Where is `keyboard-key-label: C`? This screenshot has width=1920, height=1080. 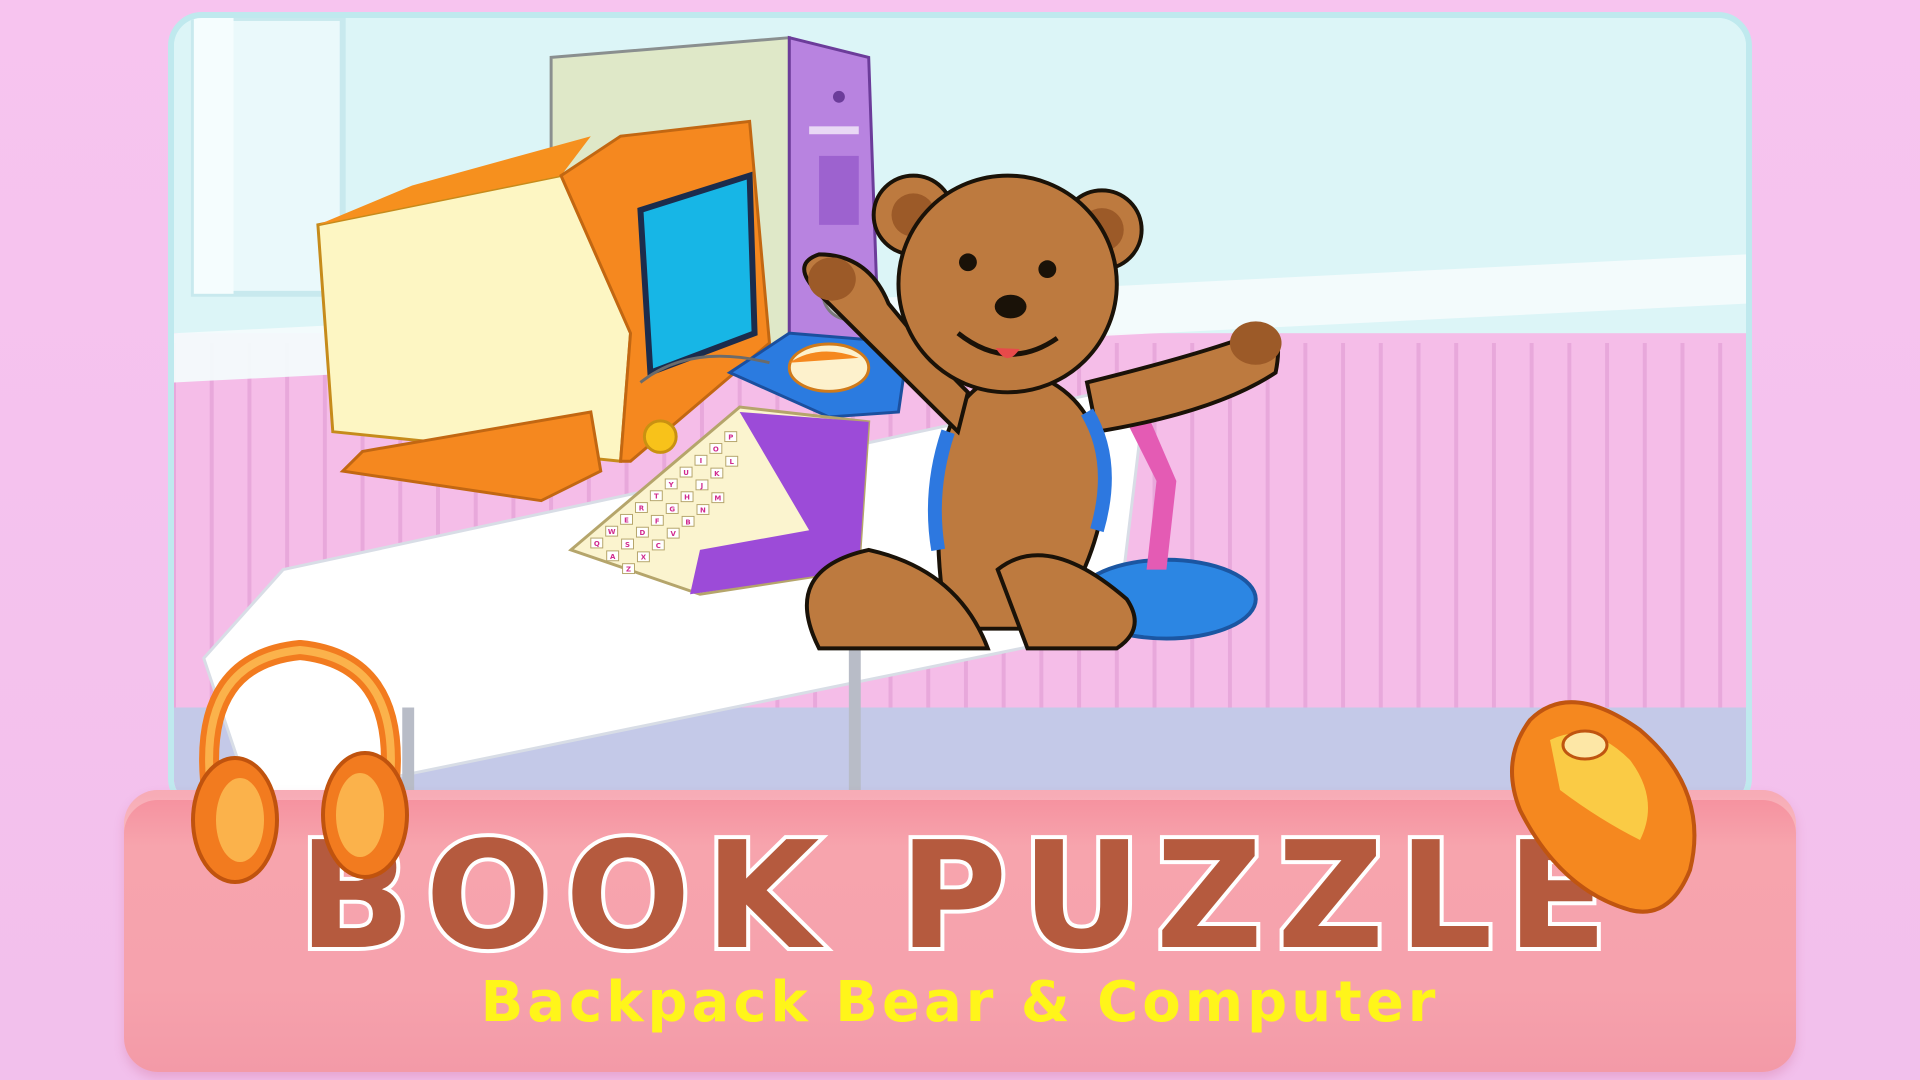
keyboard-key-label: C is located at coordinates (658, 546).